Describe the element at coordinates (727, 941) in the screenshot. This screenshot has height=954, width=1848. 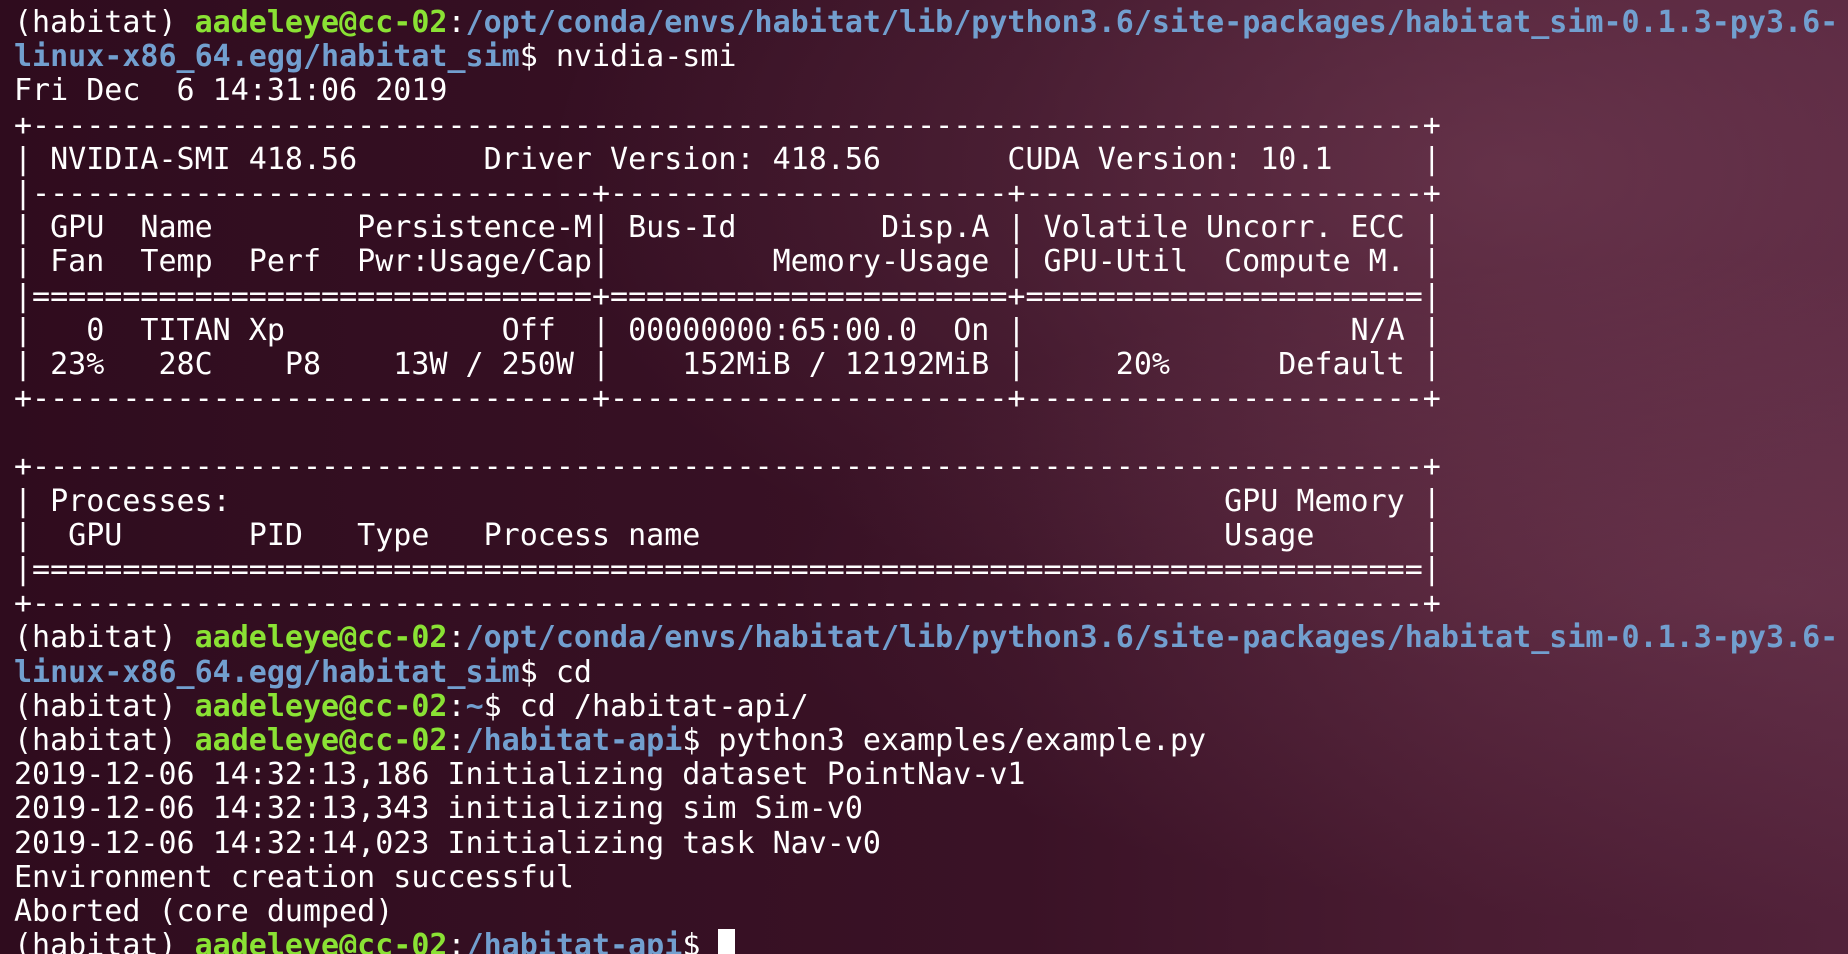
I see `text-cursor` at that location.